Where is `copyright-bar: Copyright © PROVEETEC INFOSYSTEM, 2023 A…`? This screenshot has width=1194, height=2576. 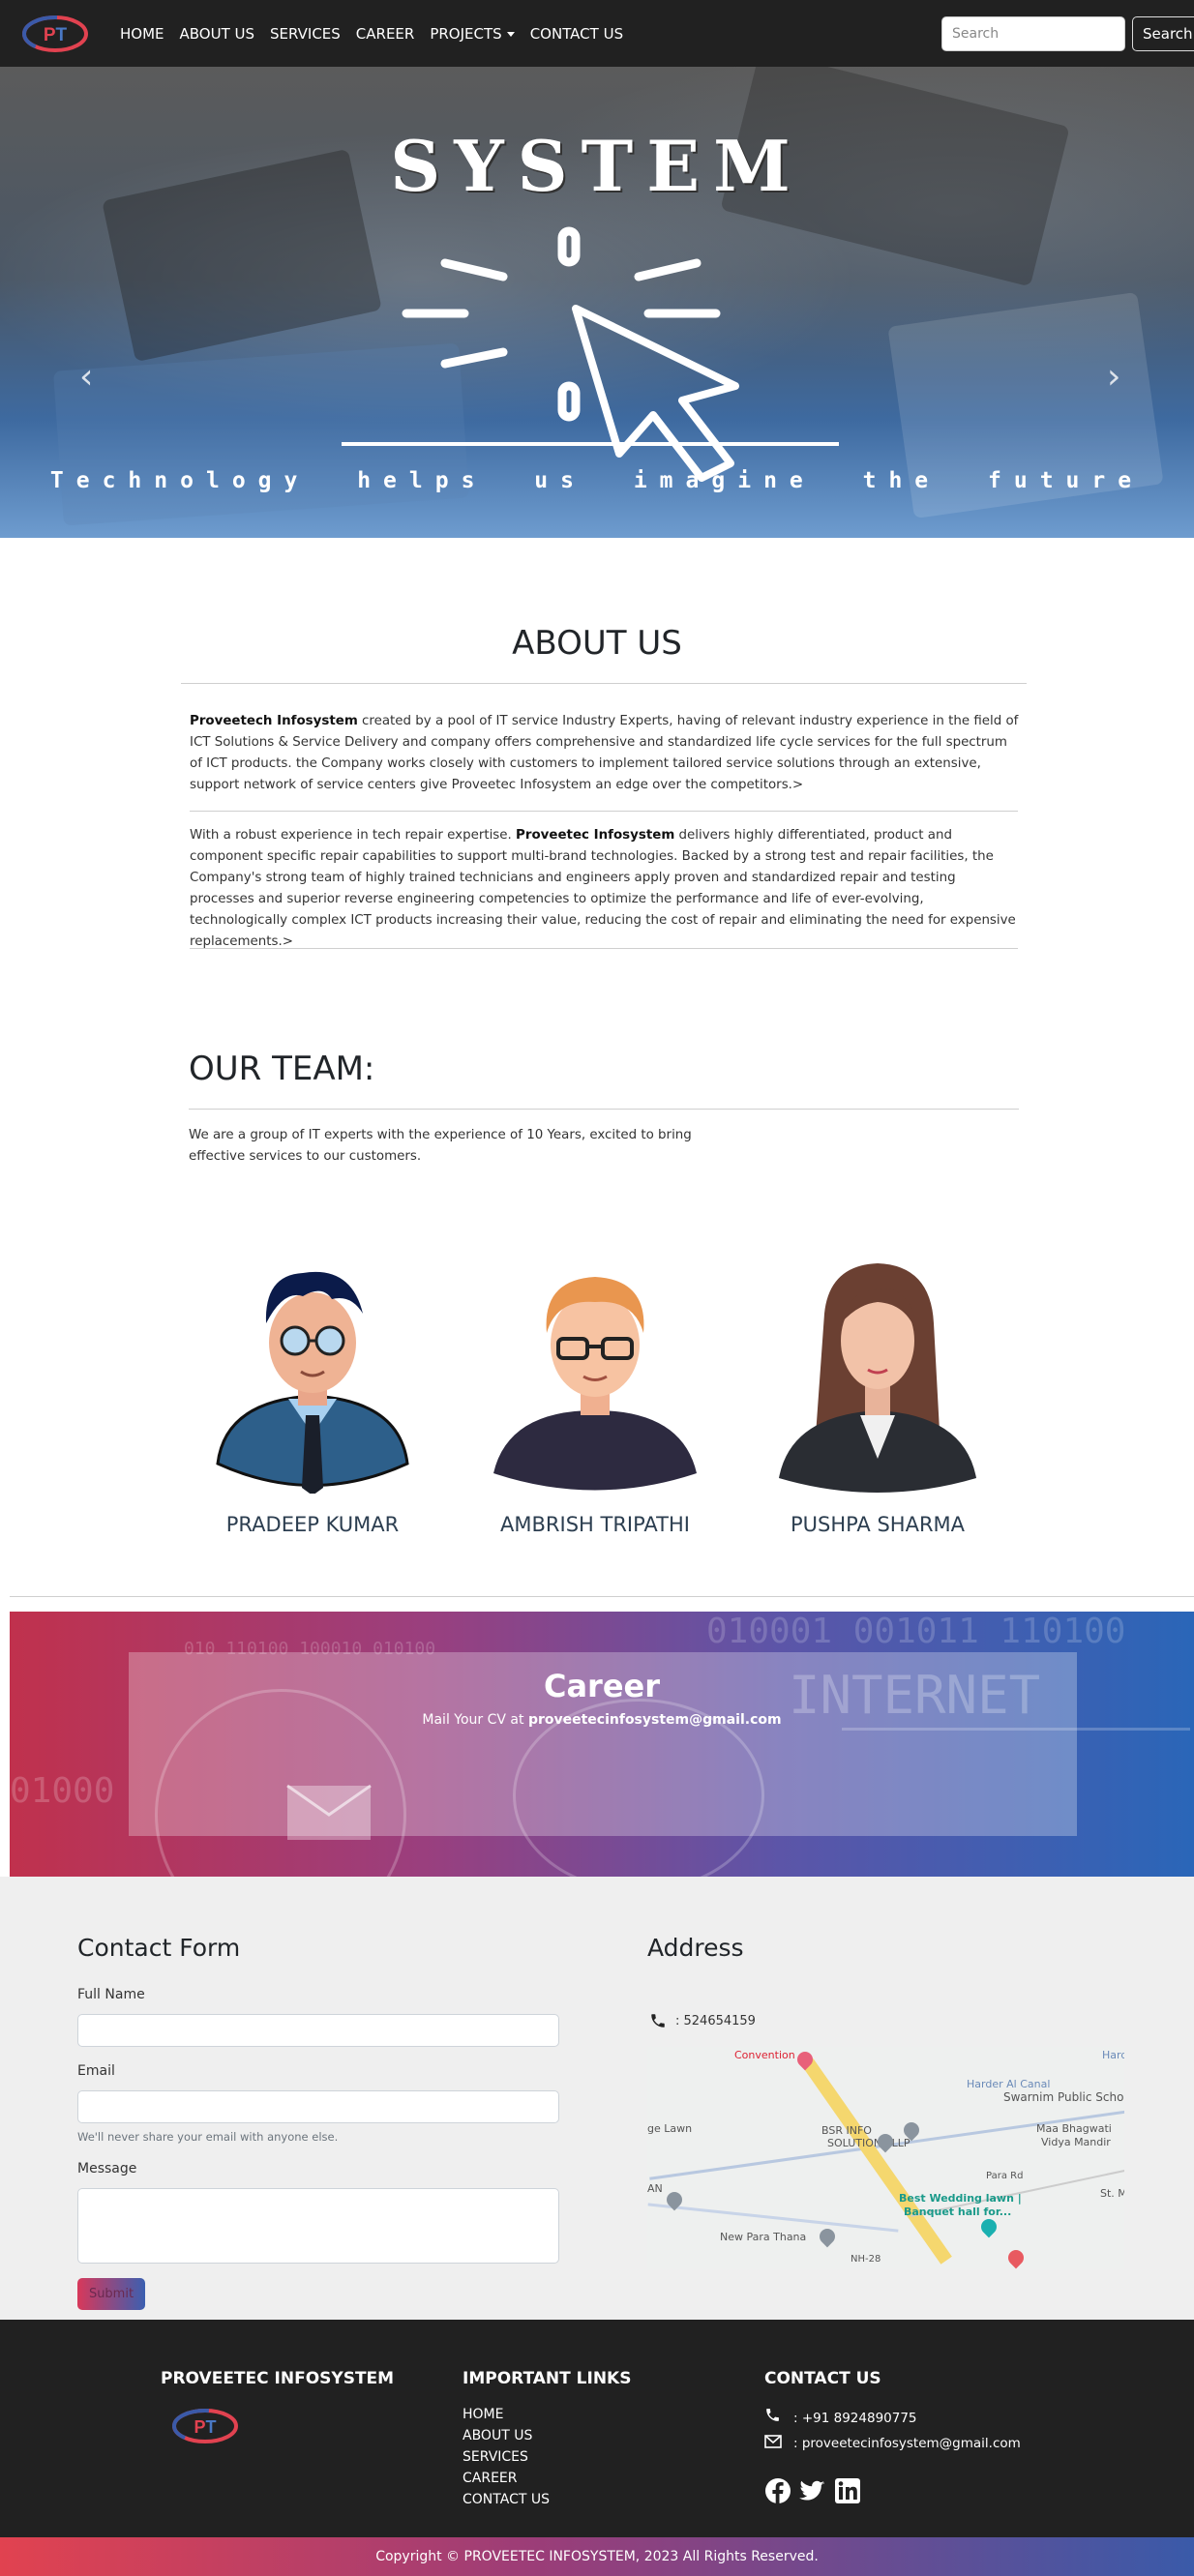 copyright-bar: Copyright © PROVEETEC INFOSYSTEM, 2023 A… is located at coordinates (597, 2556).